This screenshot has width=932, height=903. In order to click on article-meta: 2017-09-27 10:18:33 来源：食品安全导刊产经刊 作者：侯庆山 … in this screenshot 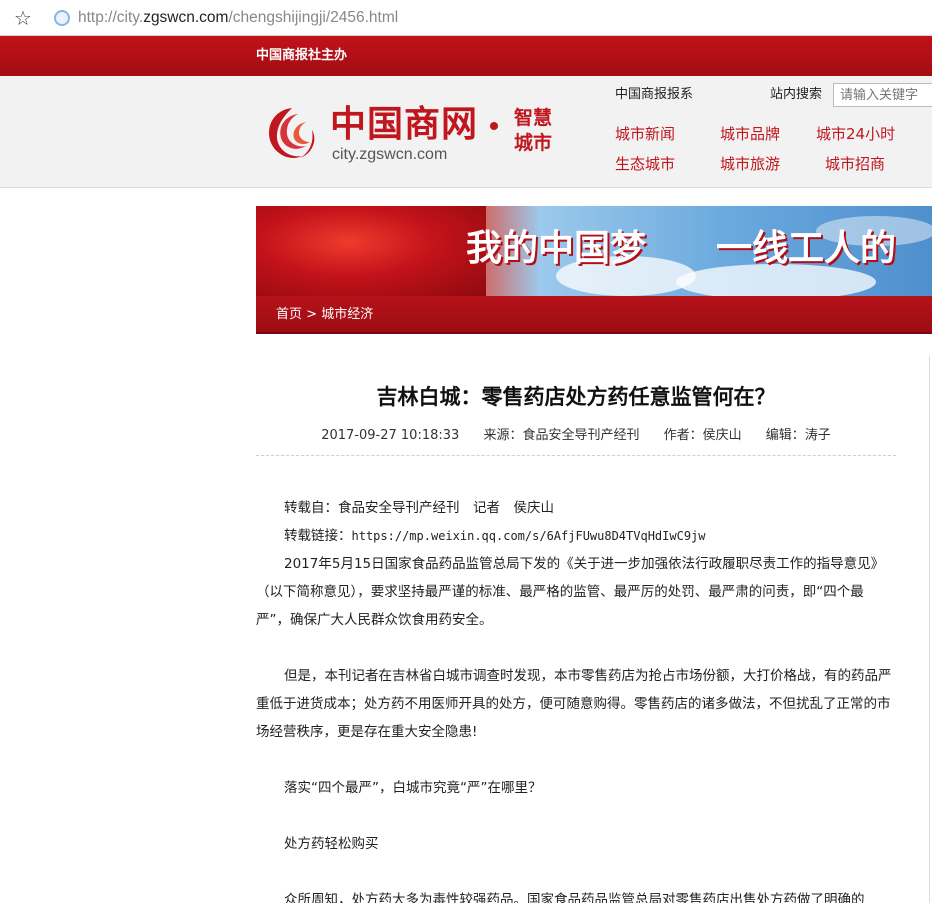, I will do `click(576, 436)`.